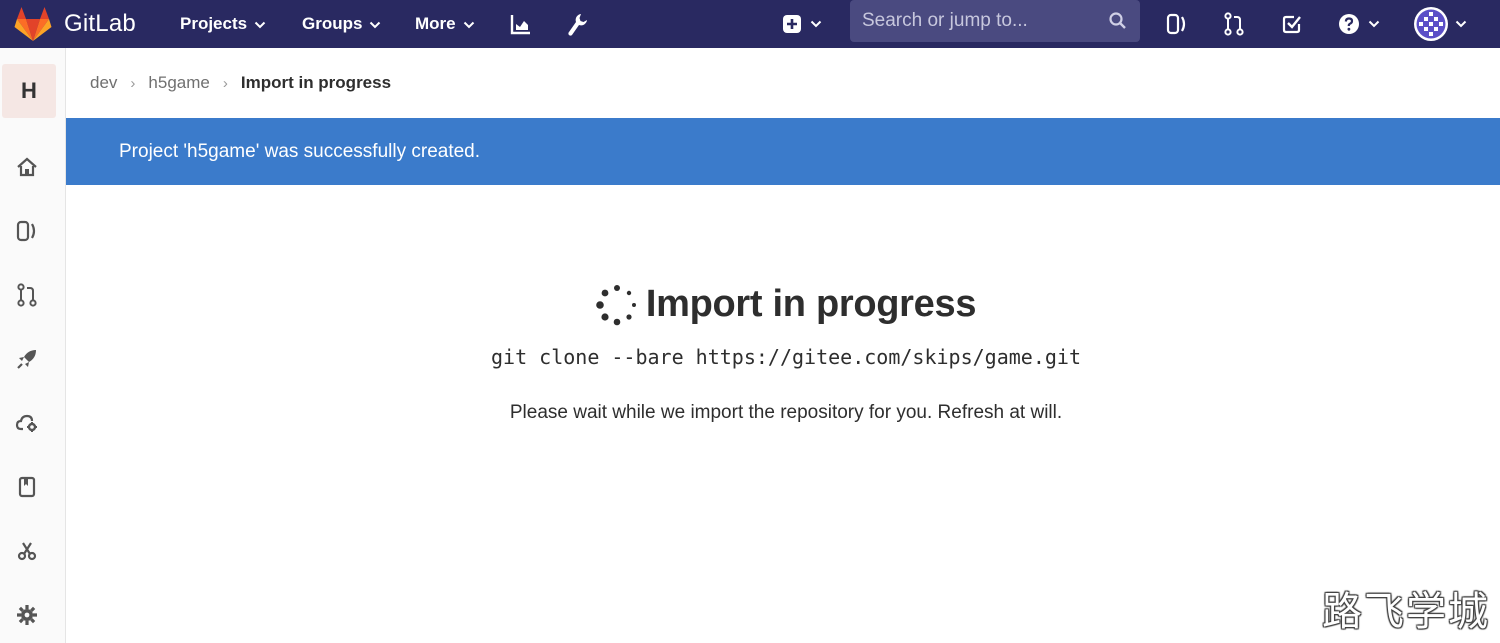 This screenshot has height=643, width=1500. I want to click on brand-home-link: GitLab, so click(75, 24).